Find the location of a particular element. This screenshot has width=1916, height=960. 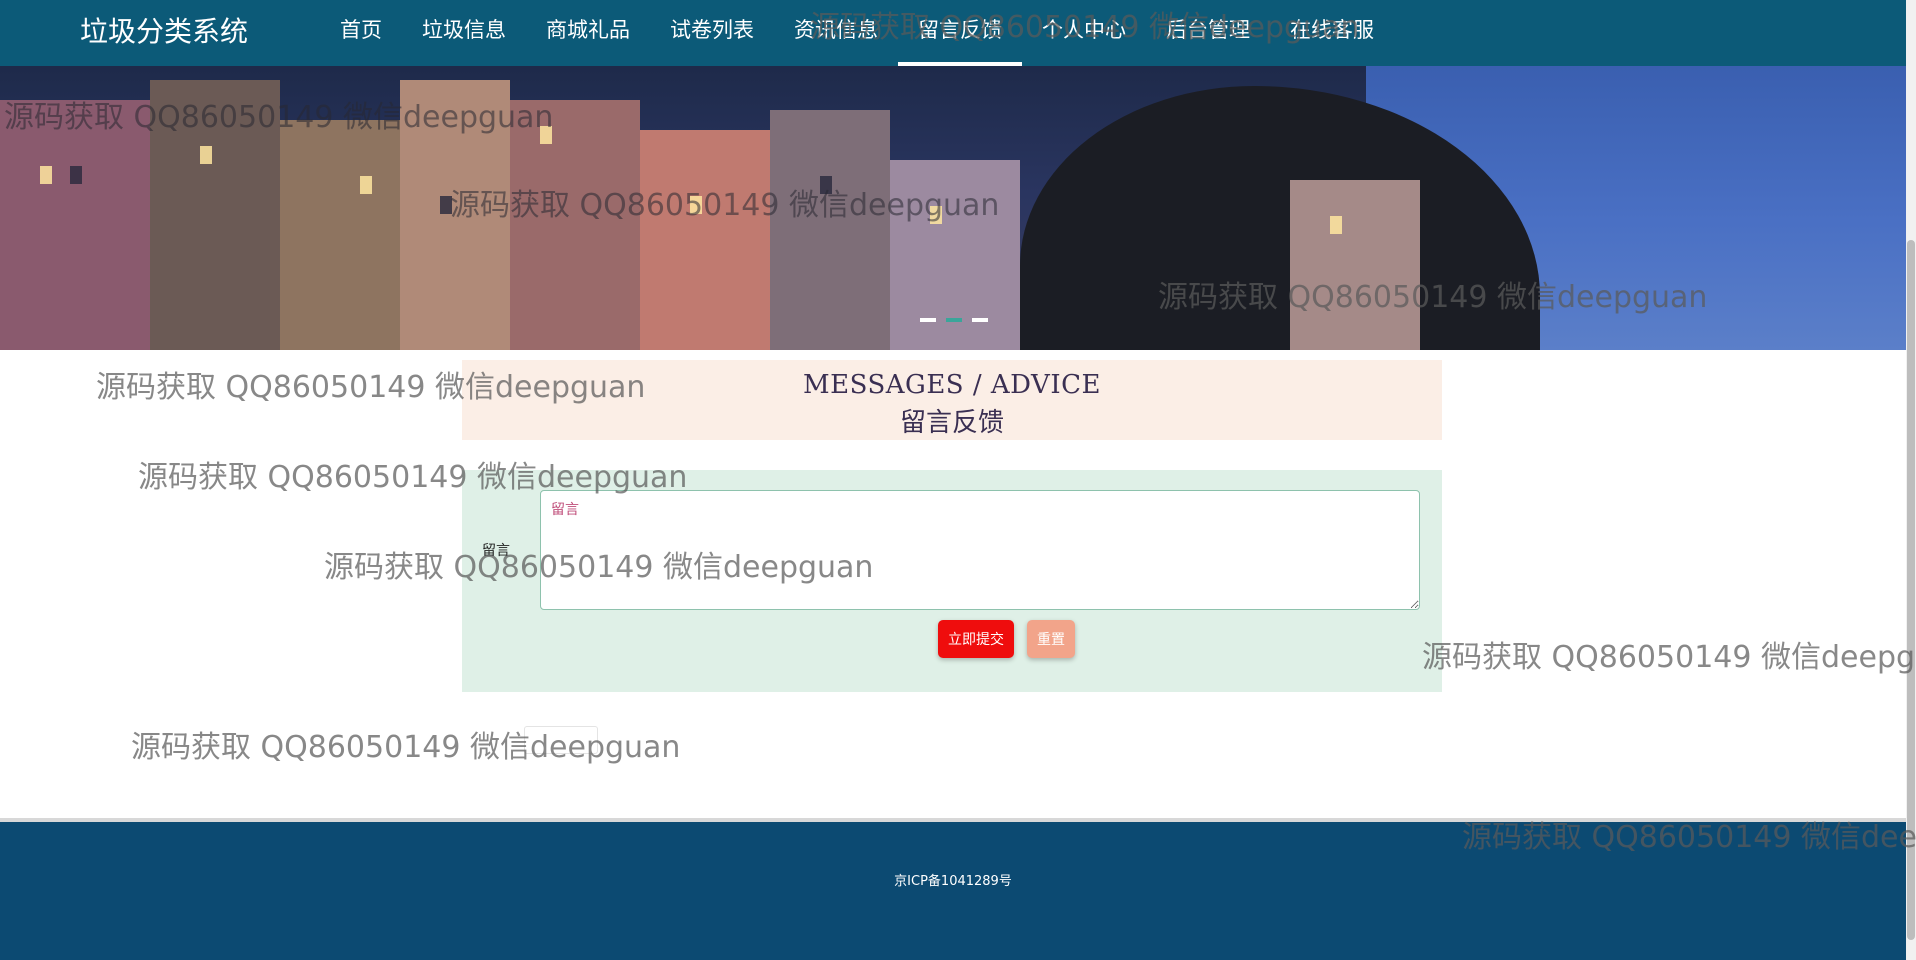

scrollbar-thumb is located at coordinates (1911, 590).